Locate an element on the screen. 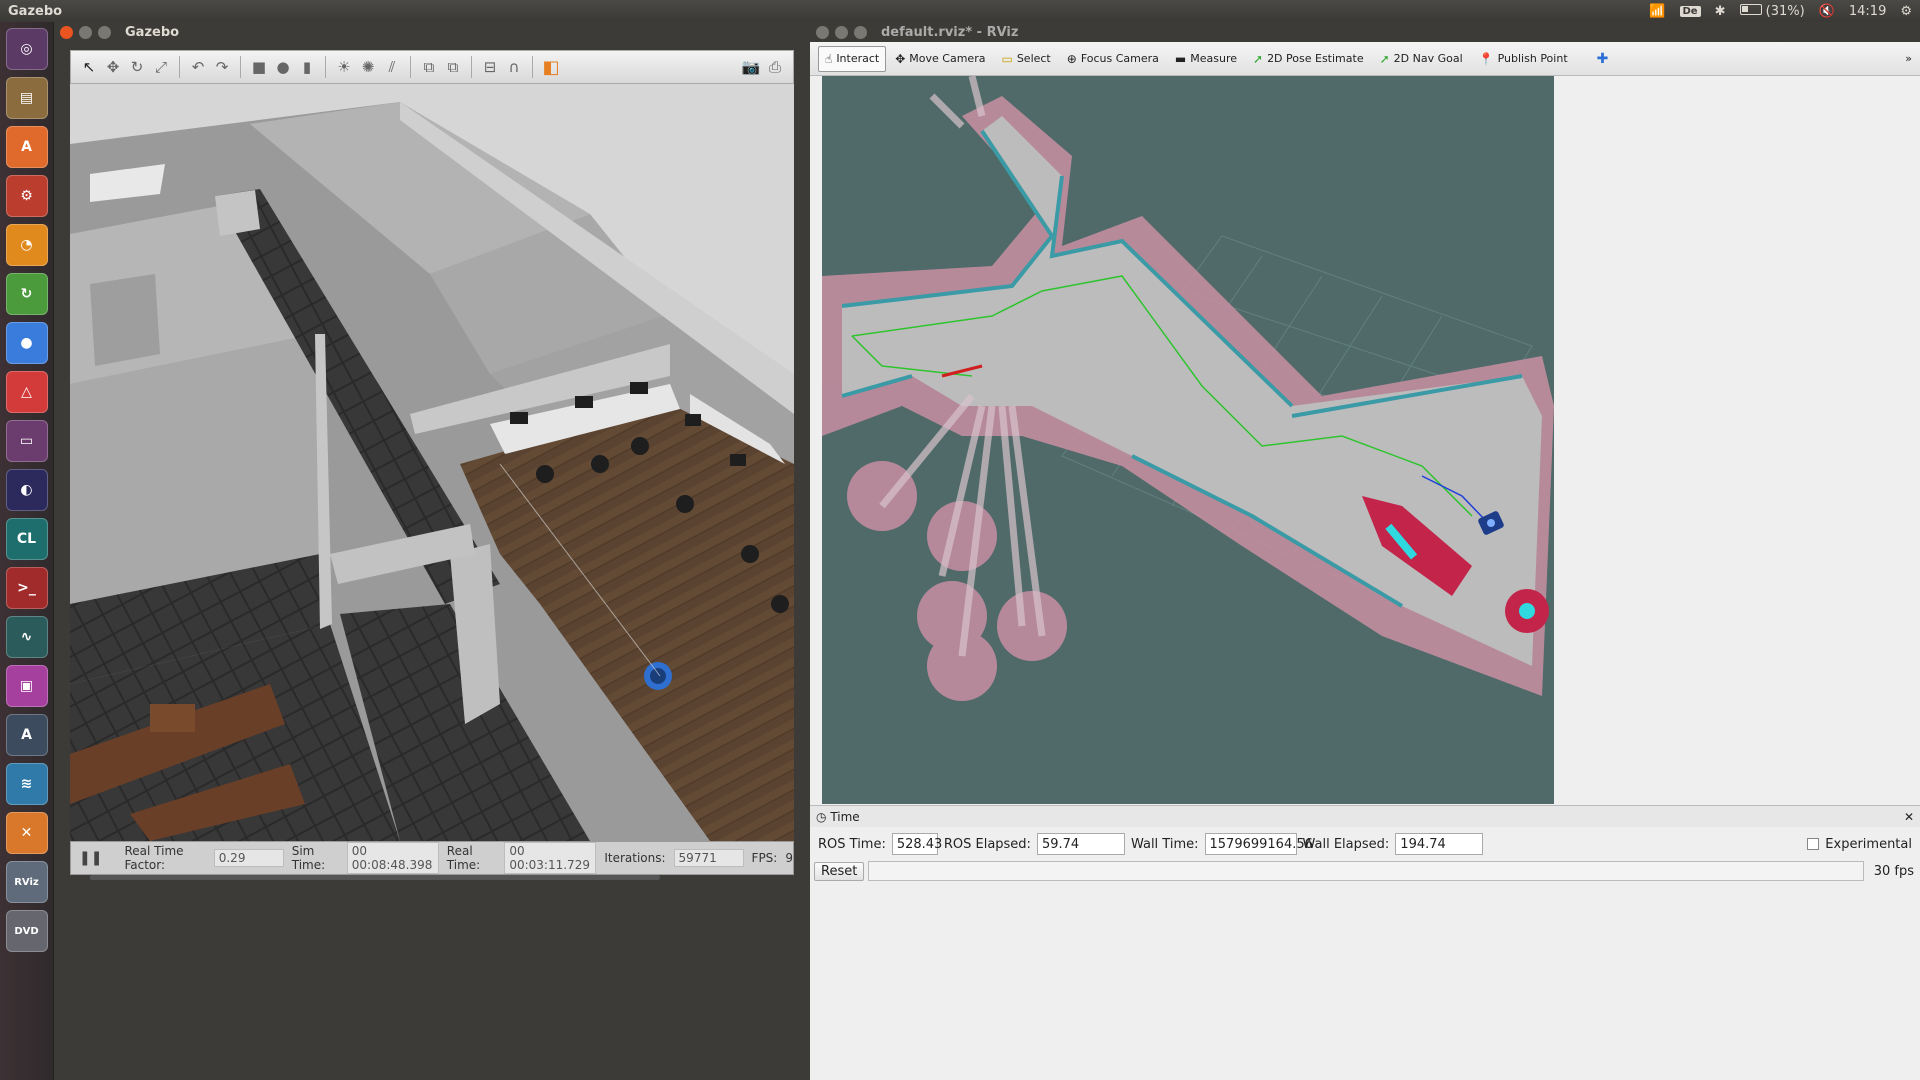 This screenshot has height=1080, width=1920. gazebo-horizontal-scrollbar is located at coordinates (375, 877).